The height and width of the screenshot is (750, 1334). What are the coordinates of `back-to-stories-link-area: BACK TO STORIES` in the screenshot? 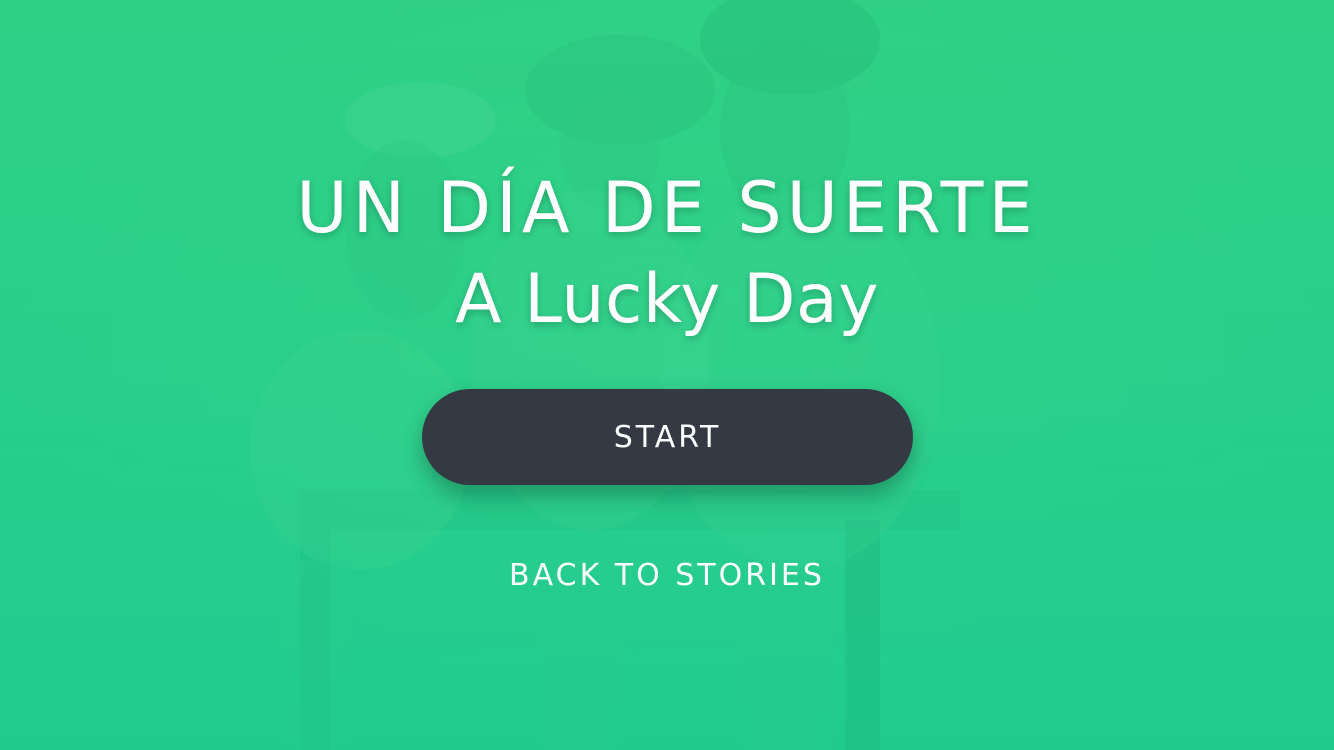 It's located at (667, 579).